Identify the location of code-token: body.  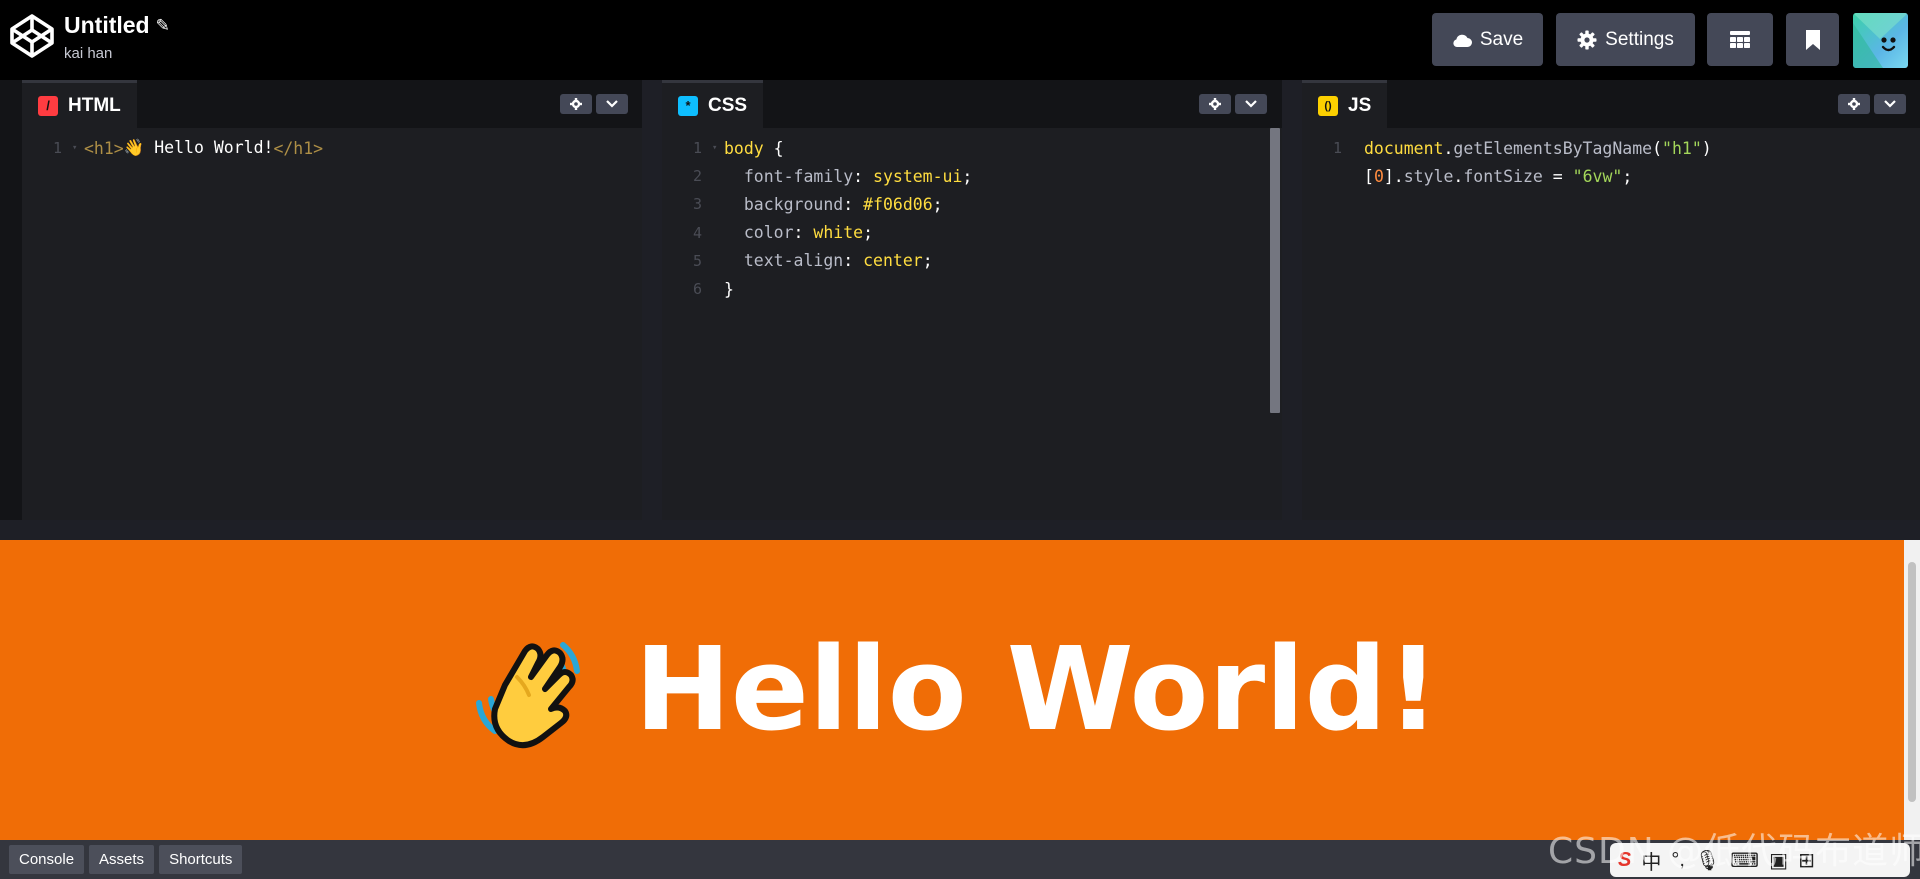
(749, 148).